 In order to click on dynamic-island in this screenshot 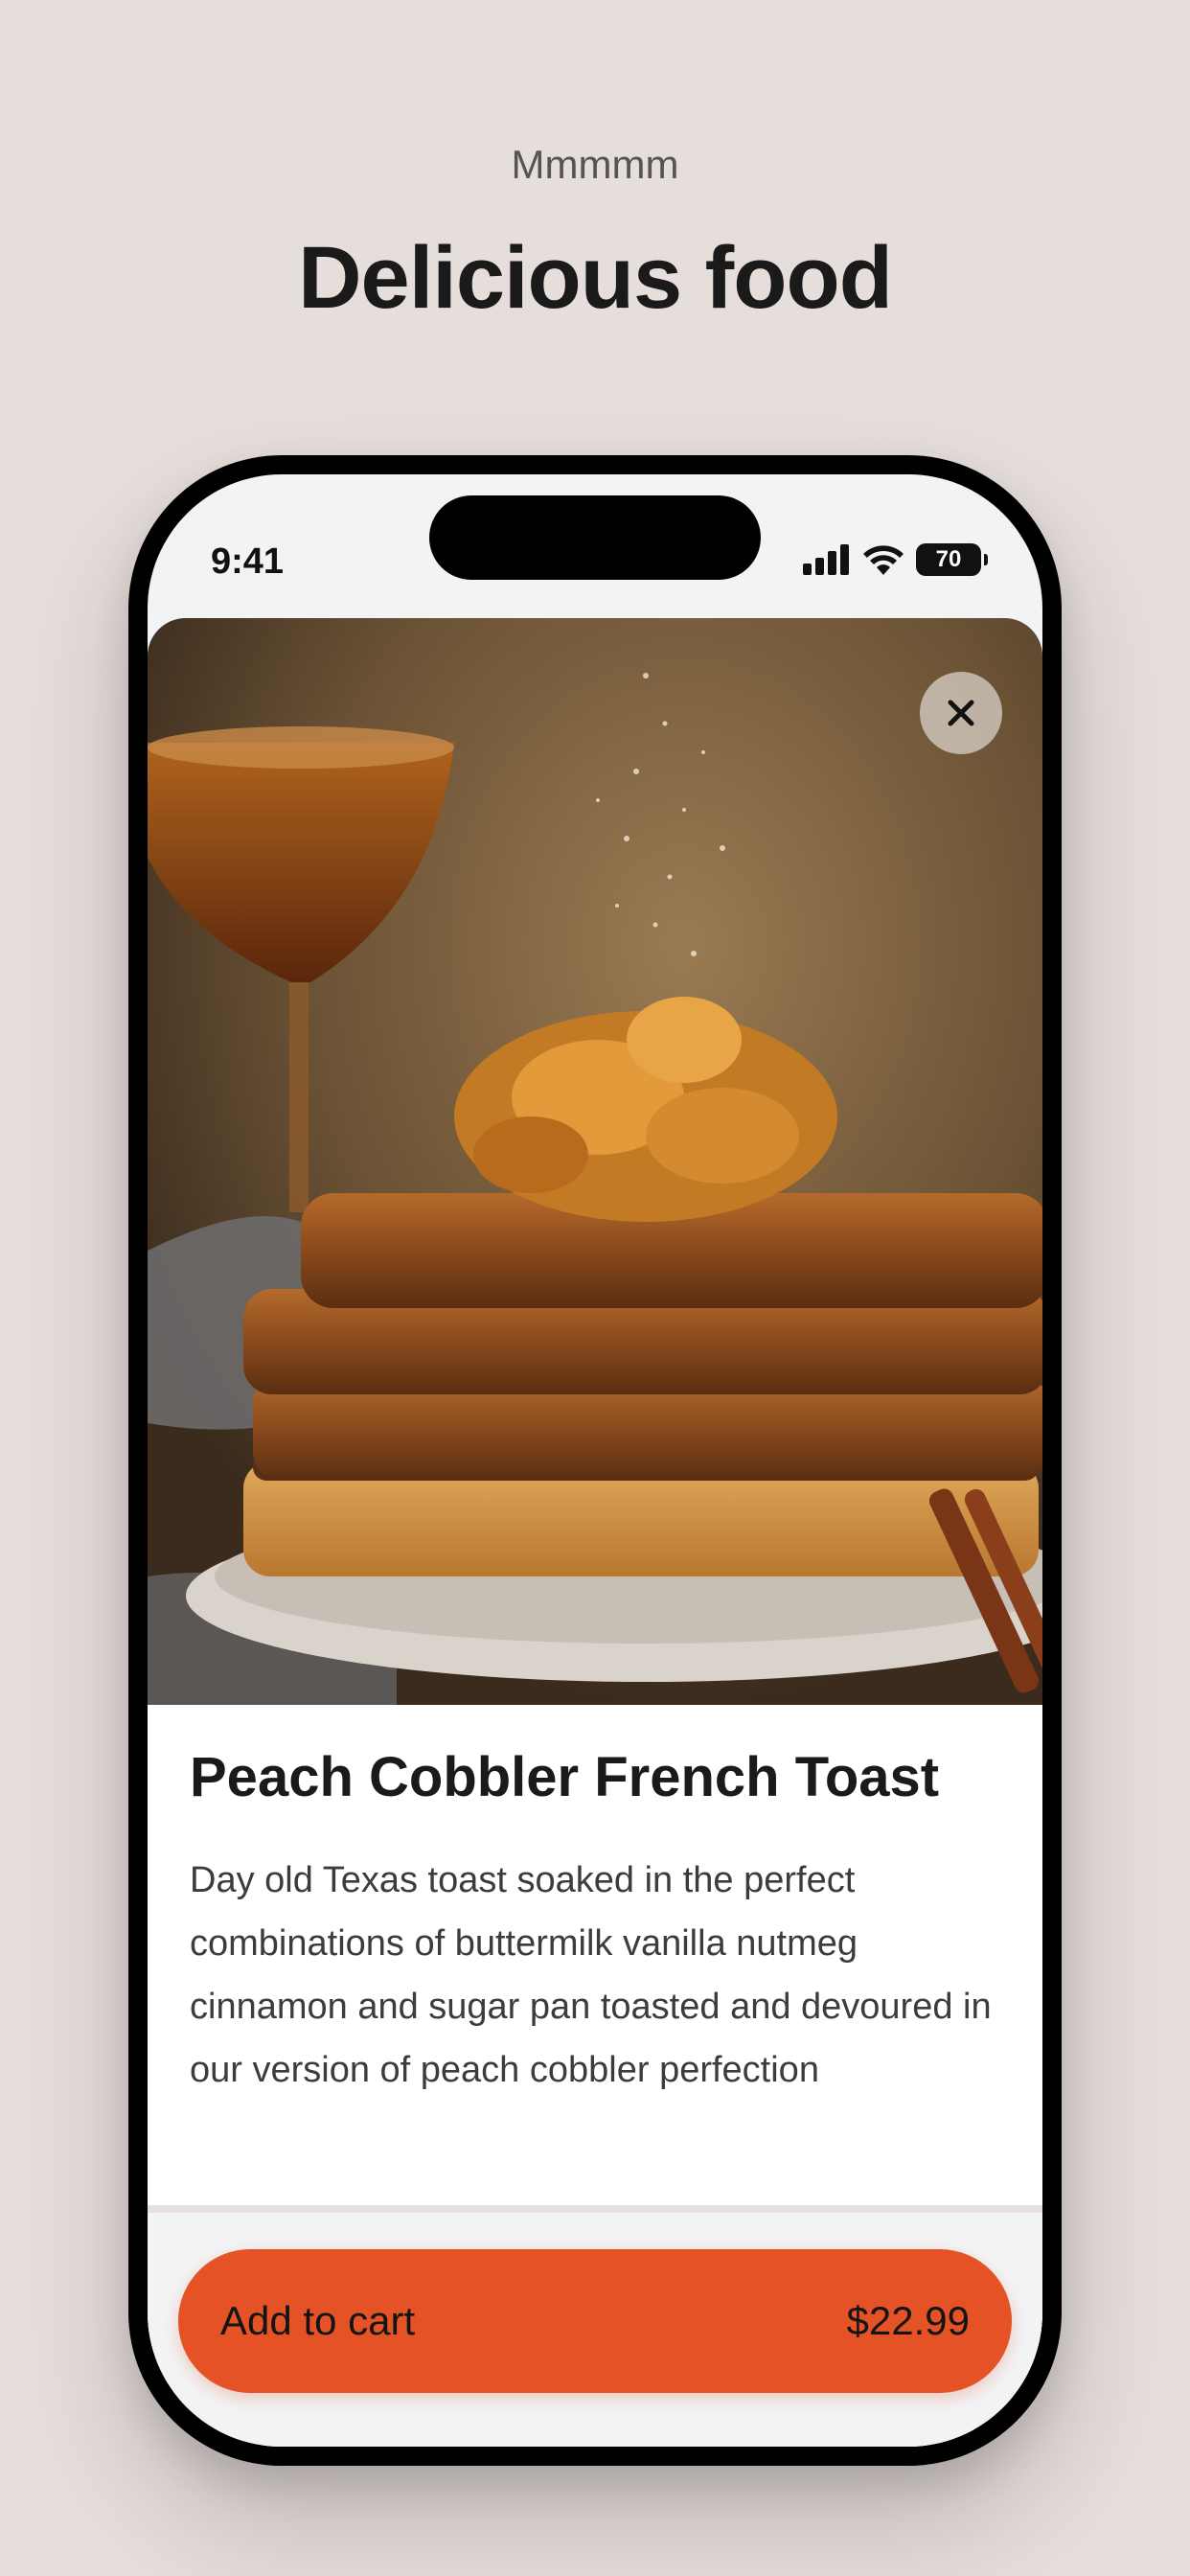, I will do `click(595, 537)`.